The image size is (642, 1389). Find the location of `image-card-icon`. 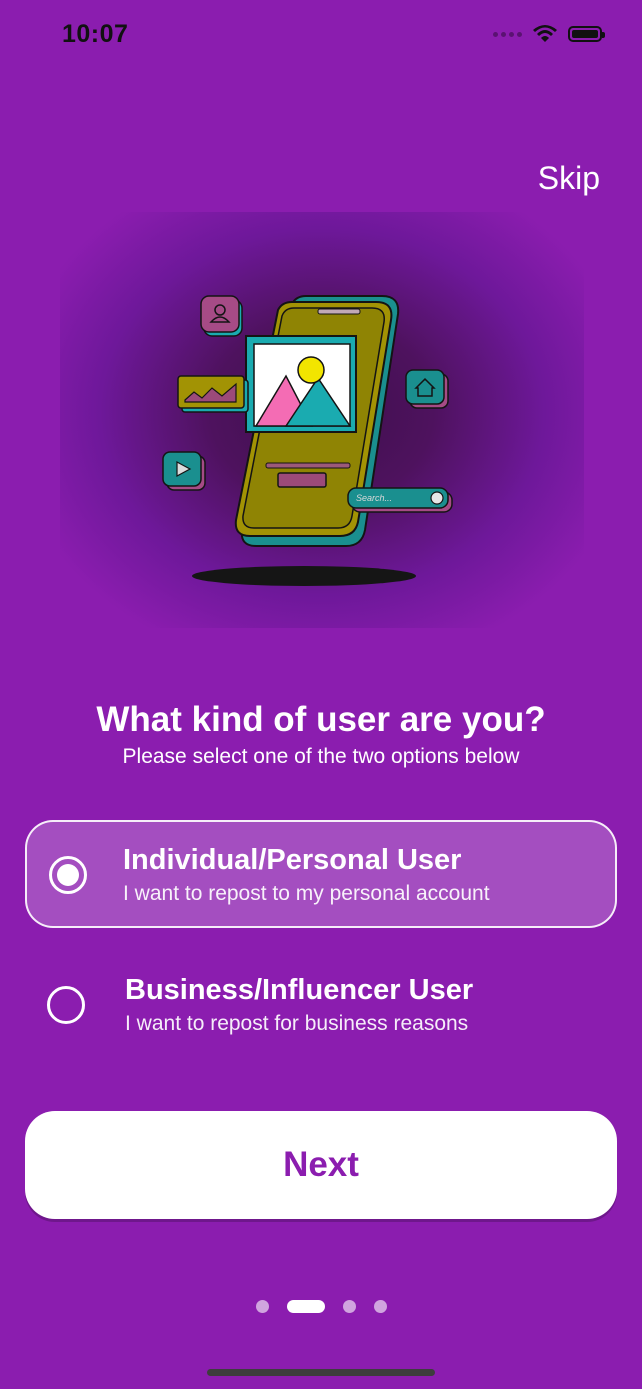

image-card-icon is located at coordinates (301, 384).